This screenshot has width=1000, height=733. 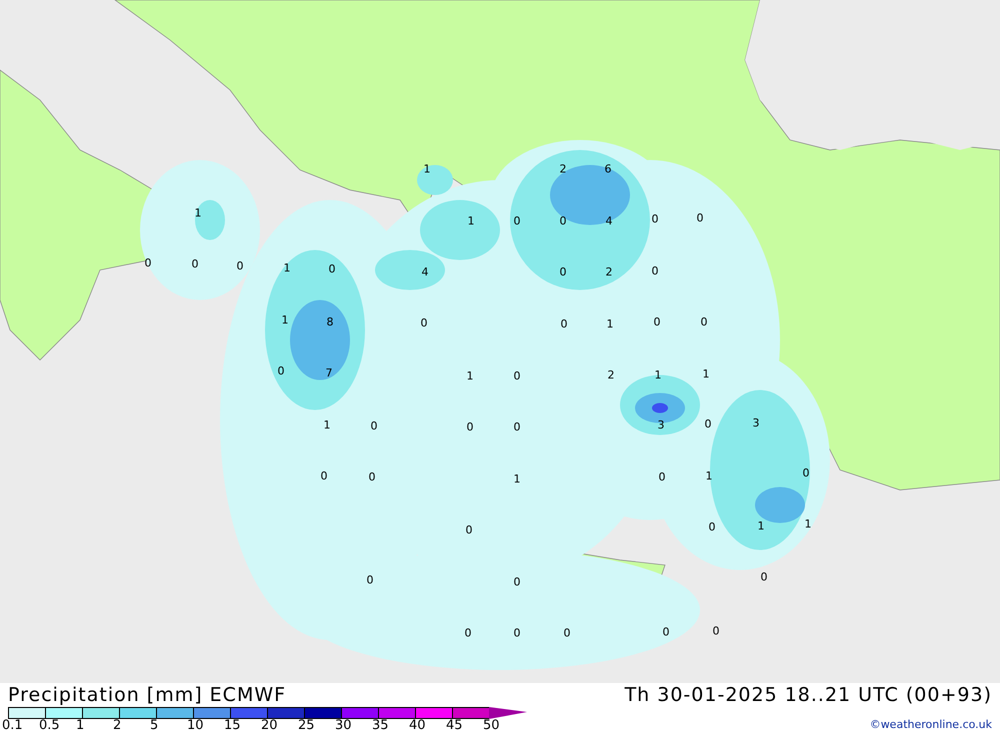 What do you see at coordinates (492, 726) in the screenshot?
I see `legend-tick-label: 50` at bounding box center [492, 726].